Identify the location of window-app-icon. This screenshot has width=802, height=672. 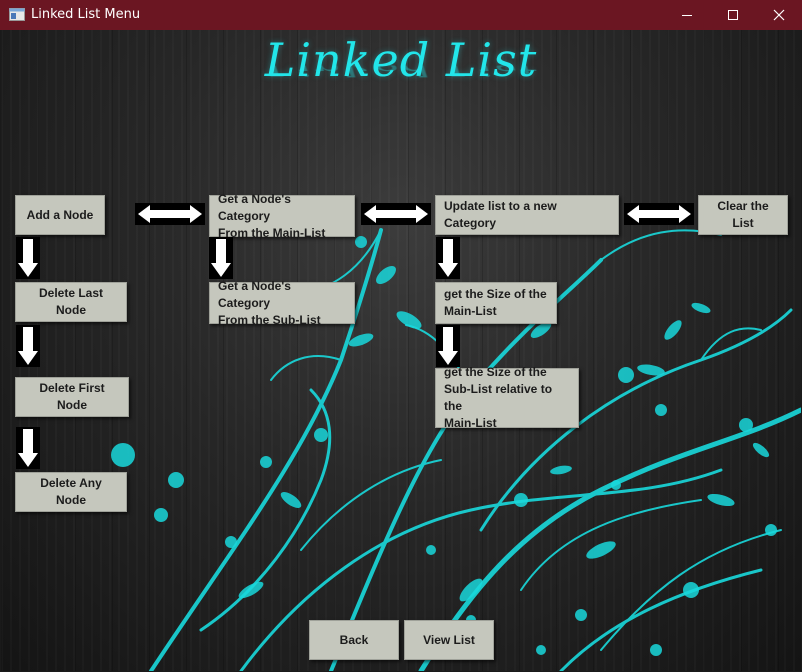
(17, 14).